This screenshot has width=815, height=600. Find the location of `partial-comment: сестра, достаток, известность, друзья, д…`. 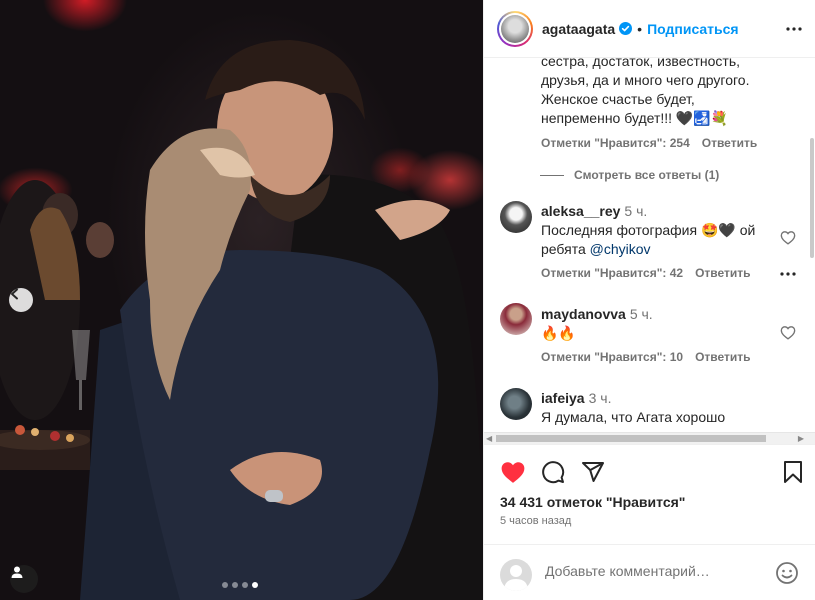

partial-comment: сестра, достаток, известность, друзья, д… is located at coordinates (649, 104).